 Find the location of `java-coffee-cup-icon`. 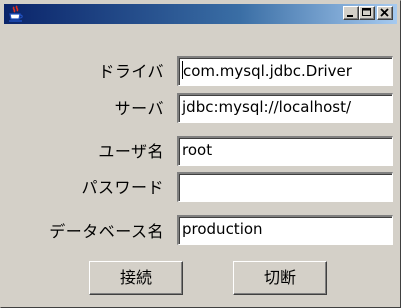

java-coffee-cup-icon is located at coordinates (16, 14).